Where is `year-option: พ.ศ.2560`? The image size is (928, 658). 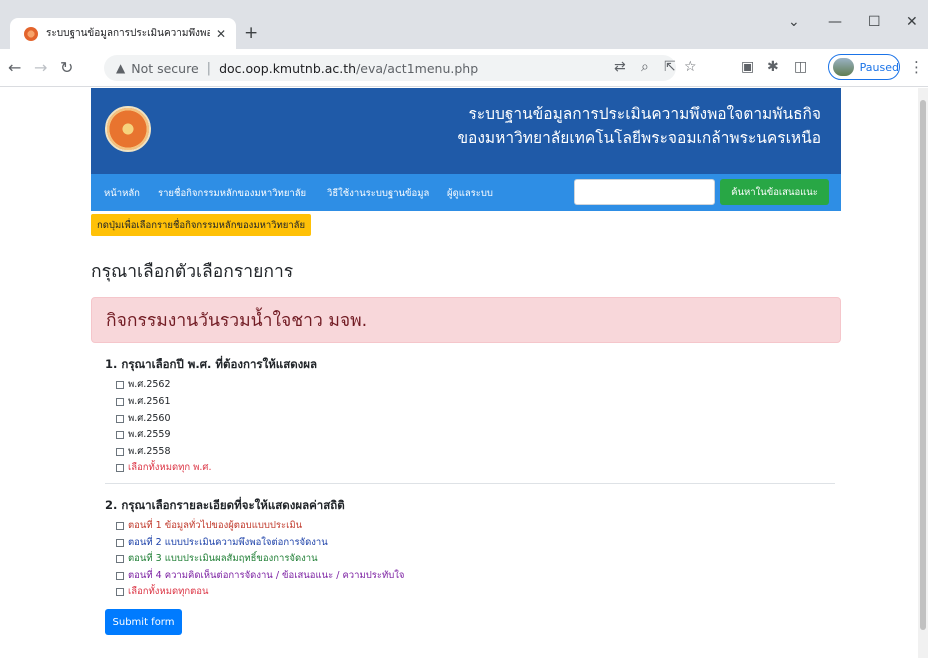
year-option: พ.ศ.2560 is located at coordinates (143, 418).